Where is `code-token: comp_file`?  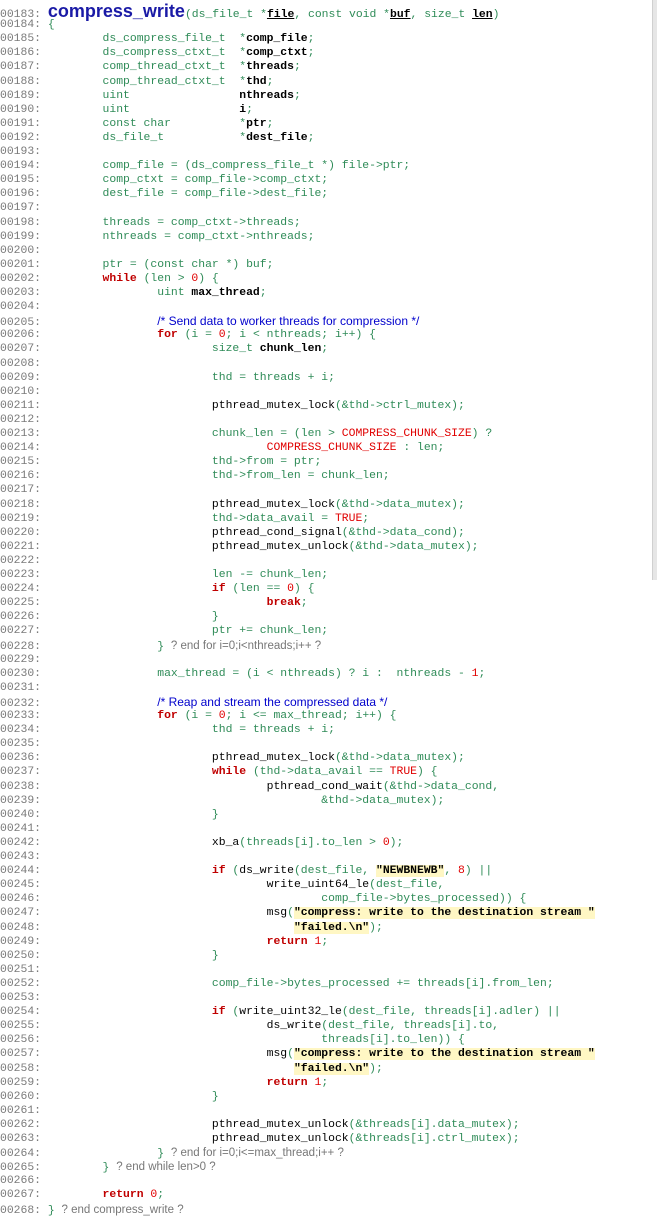
code-token: comp_file is located at coordinates (277, 39).